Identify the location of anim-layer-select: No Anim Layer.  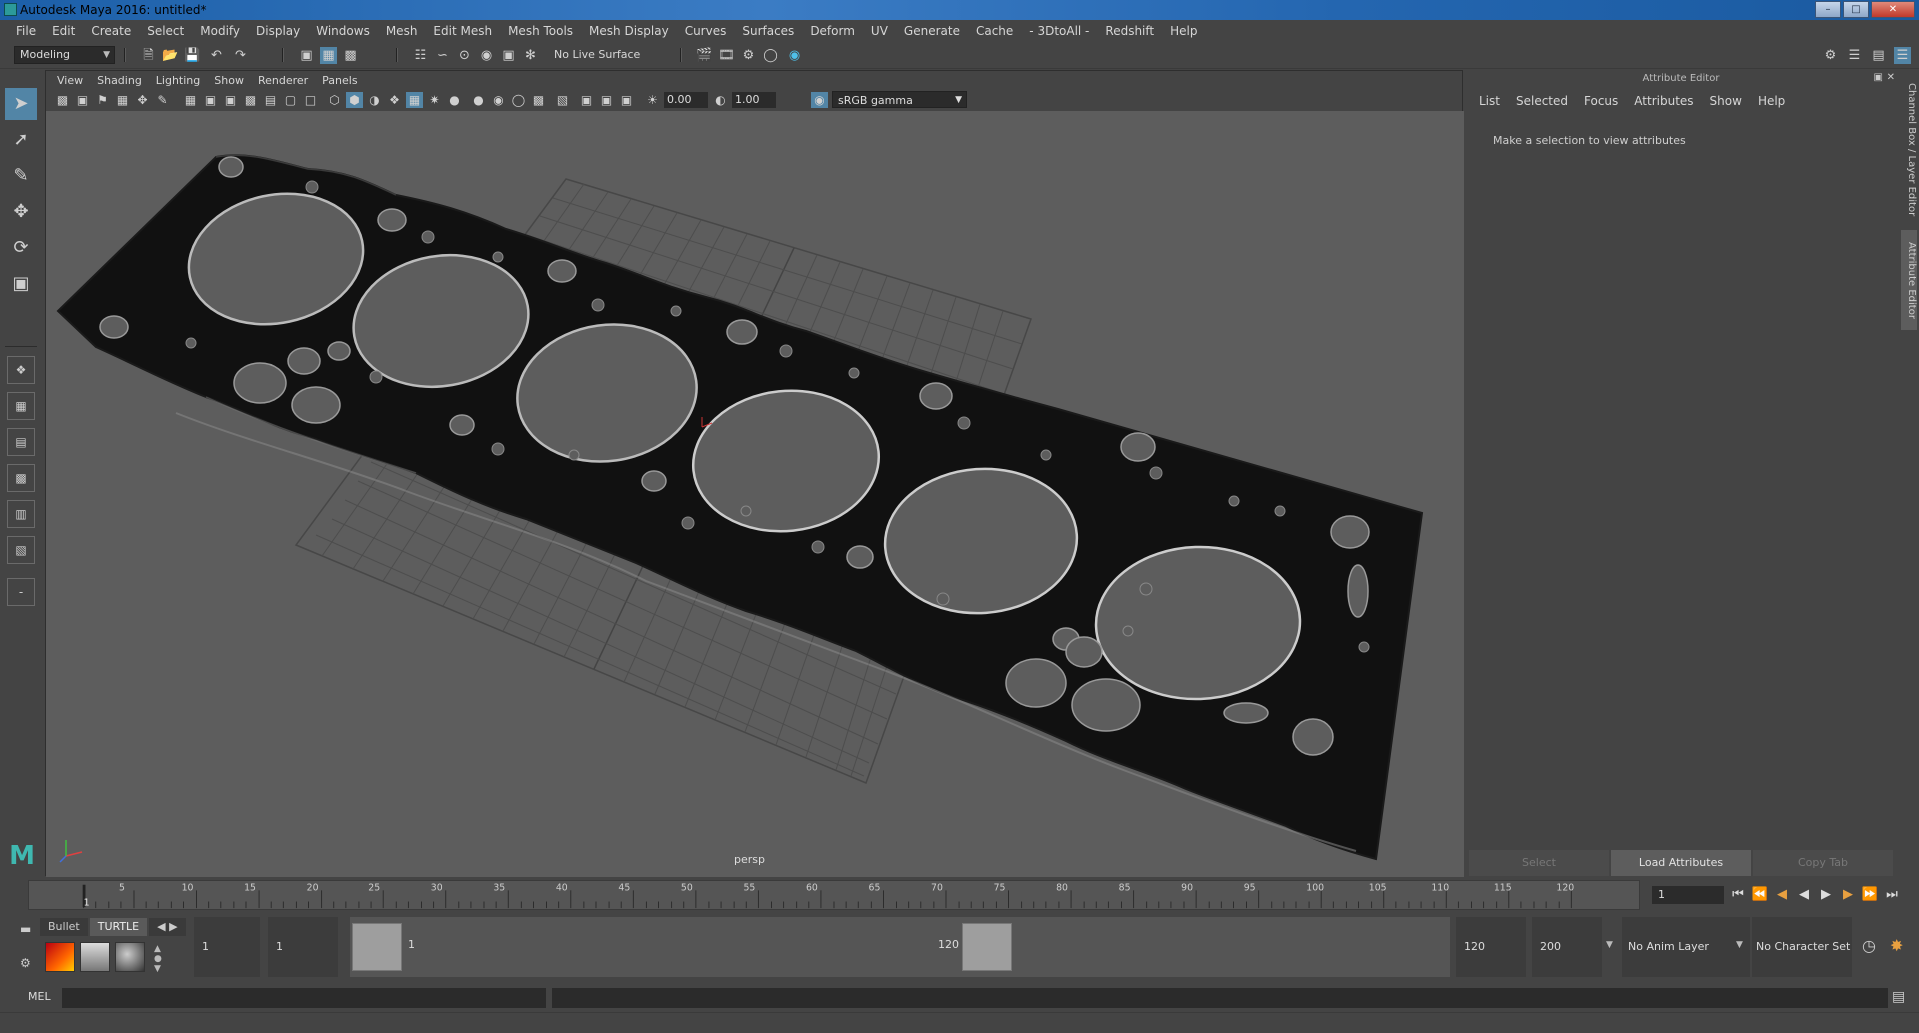
(1686, 947).